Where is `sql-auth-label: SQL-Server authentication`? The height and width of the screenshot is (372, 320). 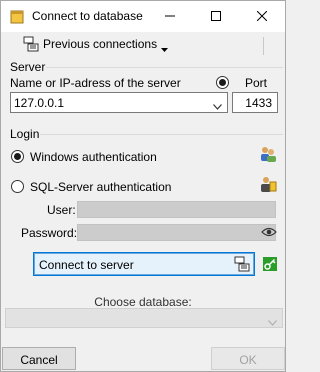 sql-auth-label: SQL-Server authentication is located at coordinates (100, 187).